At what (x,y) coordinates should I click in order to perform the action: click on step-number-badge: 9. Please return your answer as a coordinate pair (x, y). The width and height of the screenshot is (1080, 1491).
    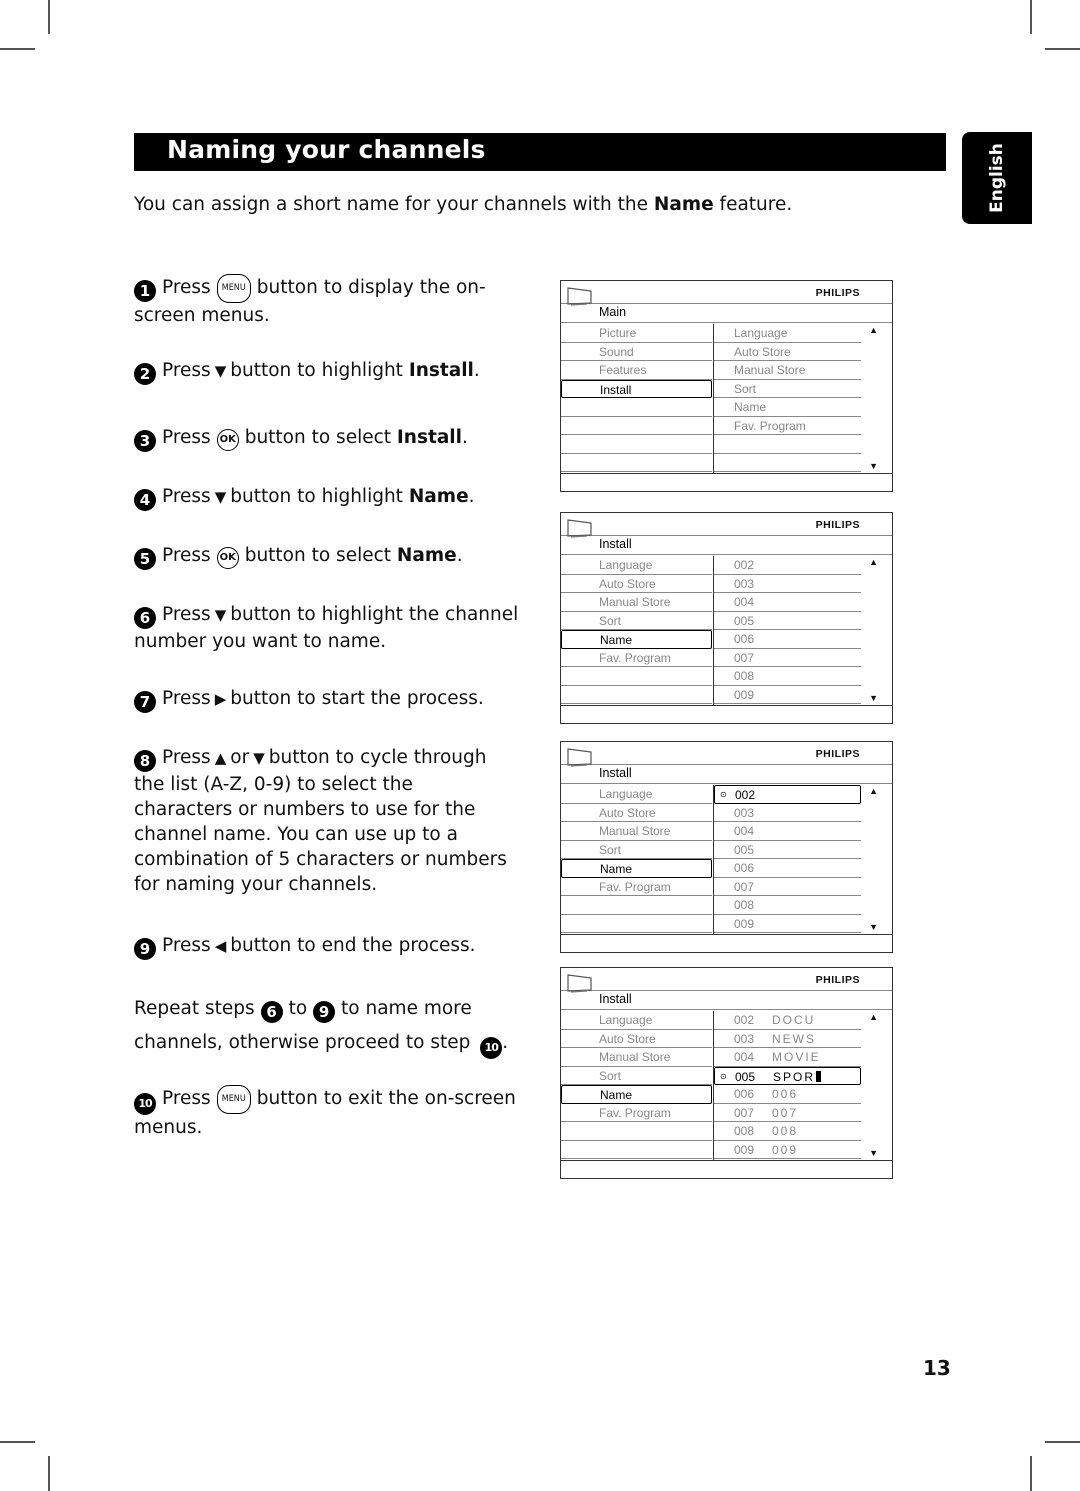
    Looking at the image, I should click on (324, 1012).